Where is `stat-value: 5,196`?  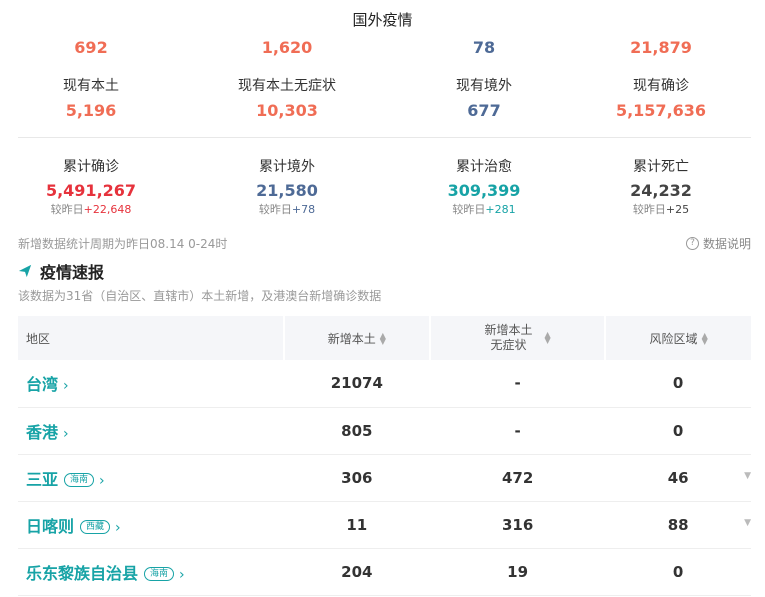 stat-value: 5,196 is located at coordinates (91, 110).